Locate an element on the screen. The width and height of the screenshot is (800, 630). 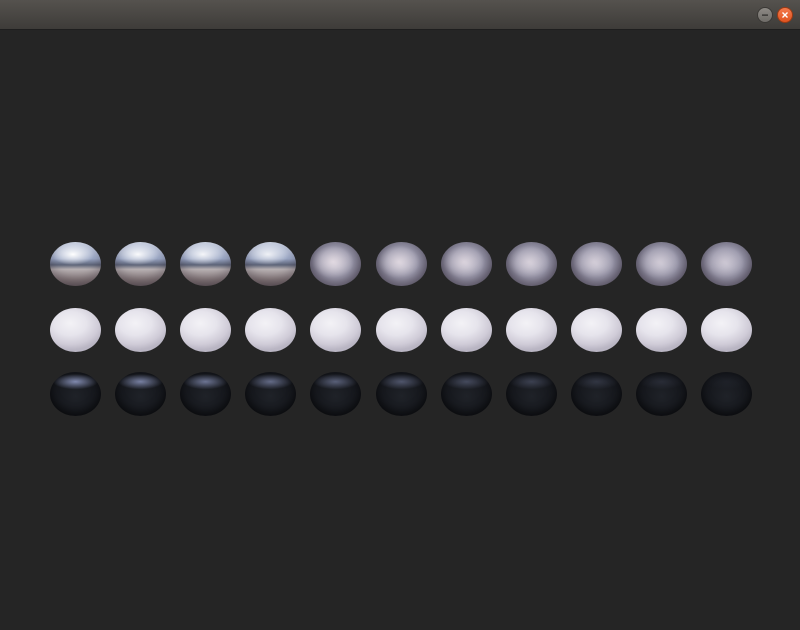
close-icon is located at coordinates (785, 15).